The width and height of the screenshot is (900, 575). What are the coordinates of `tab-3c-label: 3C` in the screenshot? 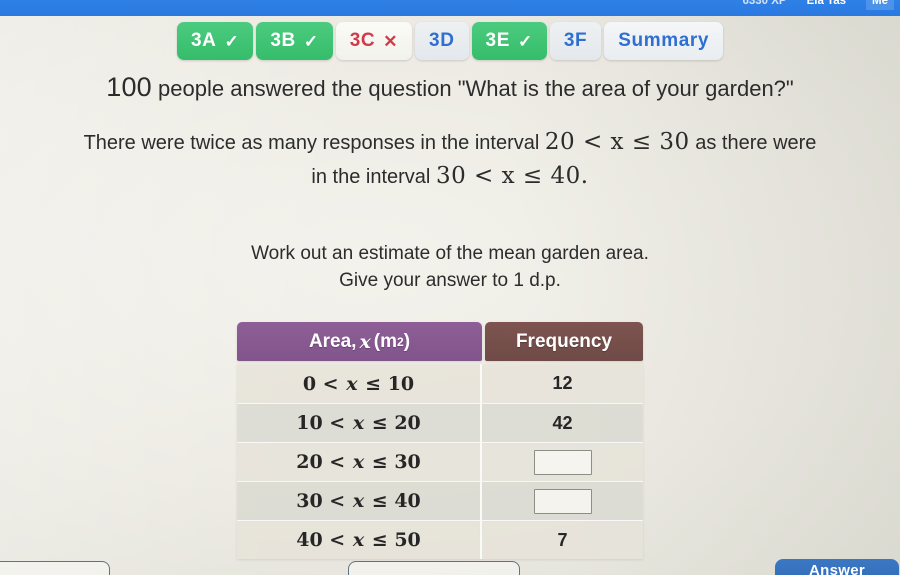 It's located at (362, 40).